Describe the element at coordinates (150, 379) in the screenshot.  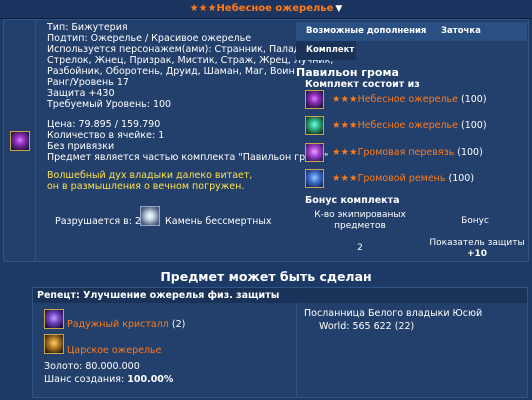
I see `craft-chance-value: 100.00%` at that location.